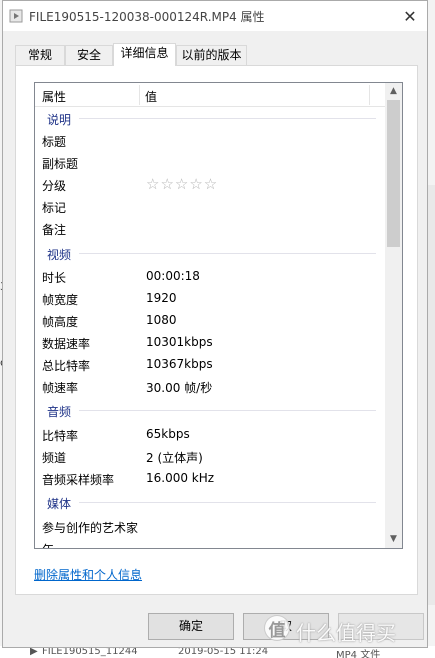 This screenshot has height=658, width=435. I want to click on property-value: 00:00:18, so click(173, 276).